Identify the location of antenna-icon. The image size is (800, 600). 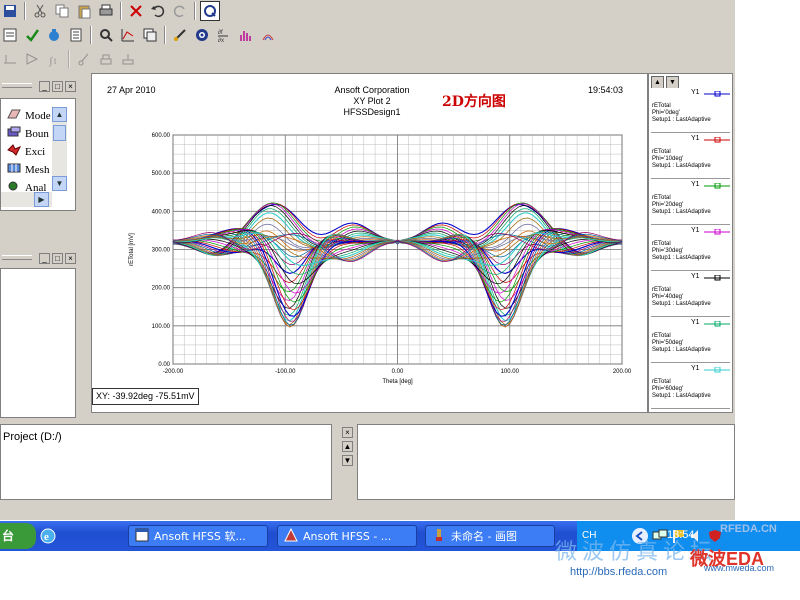
(268, 35).